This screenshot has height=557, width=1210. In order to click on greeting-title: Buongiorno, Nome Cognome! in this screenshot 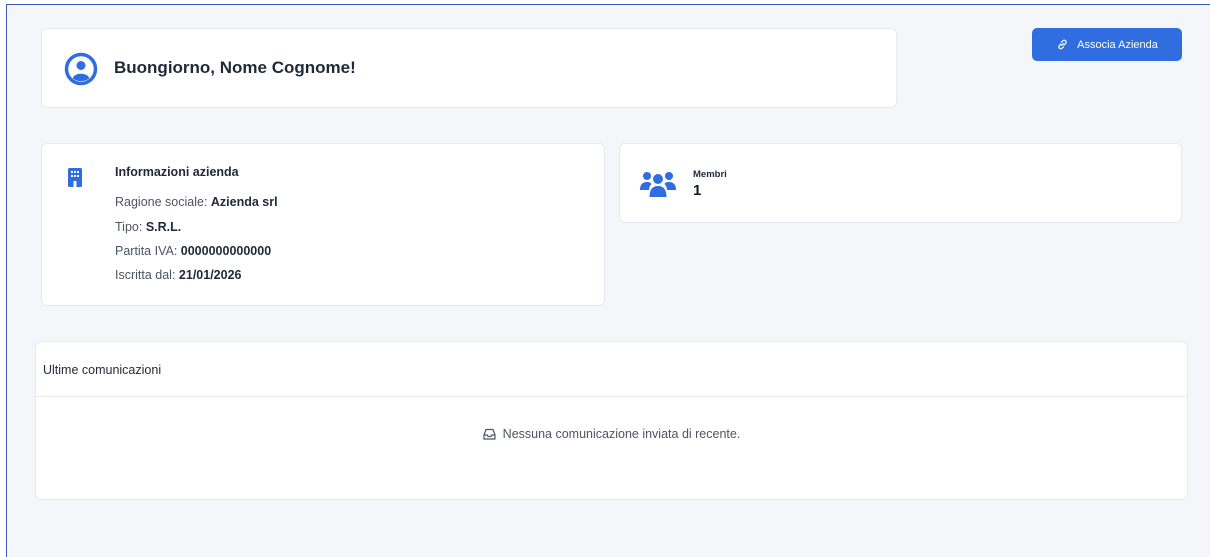, I will do `click(235, 67)`.